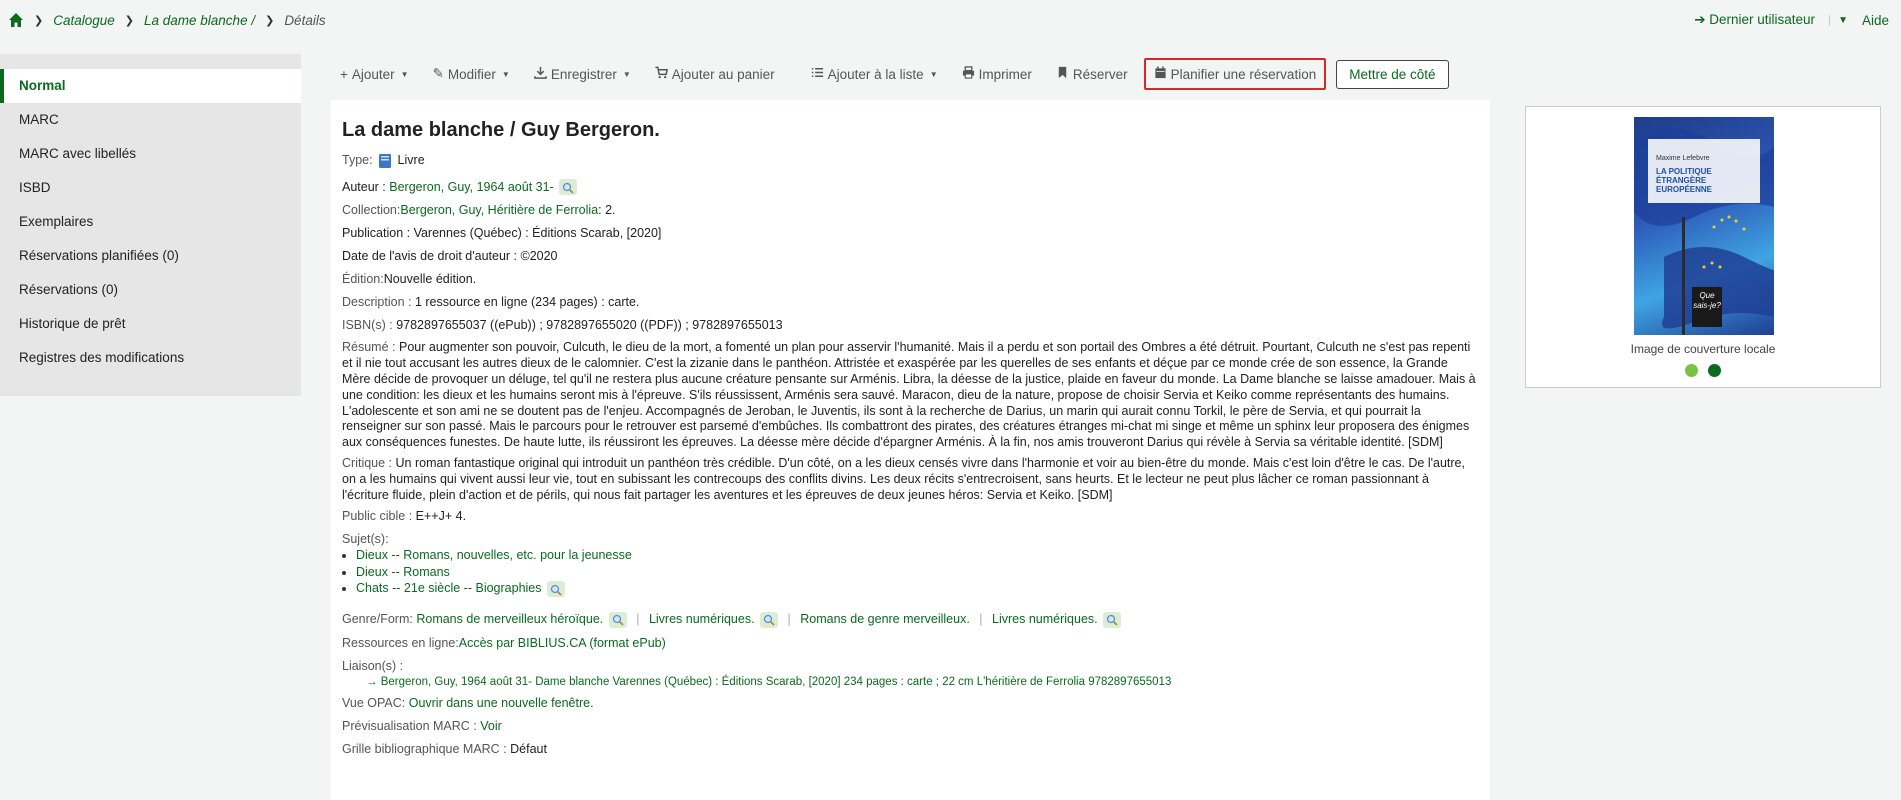  Describe the element at coordinates (409, 725) in the screenshot. I see `marc-preview-label: Prévisualisation MARC :` at that location.